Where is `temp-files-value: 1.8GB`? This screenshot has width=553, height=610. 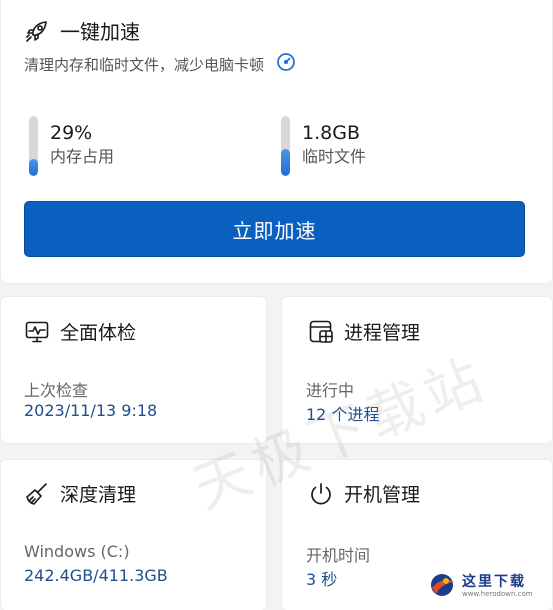 temp-files-value: 1.8GB is located at coordinates (331, 133).